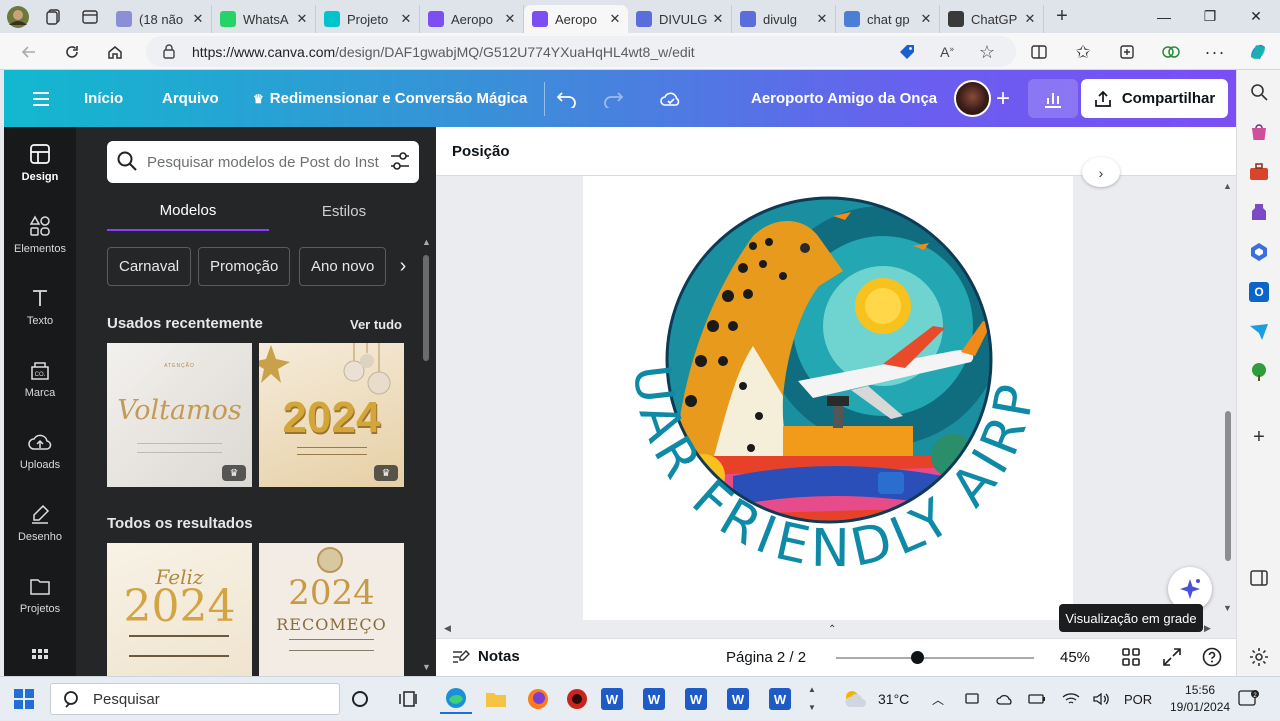 This screenshot has height=721, width=1280. Describe the element at coordinates (179, 609) in the screenshot. I see `template-thumb-feliz-2024: Feliz 2024` at that location.